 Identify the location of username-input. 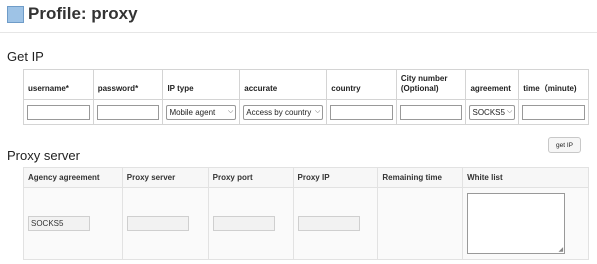
(58, 112).